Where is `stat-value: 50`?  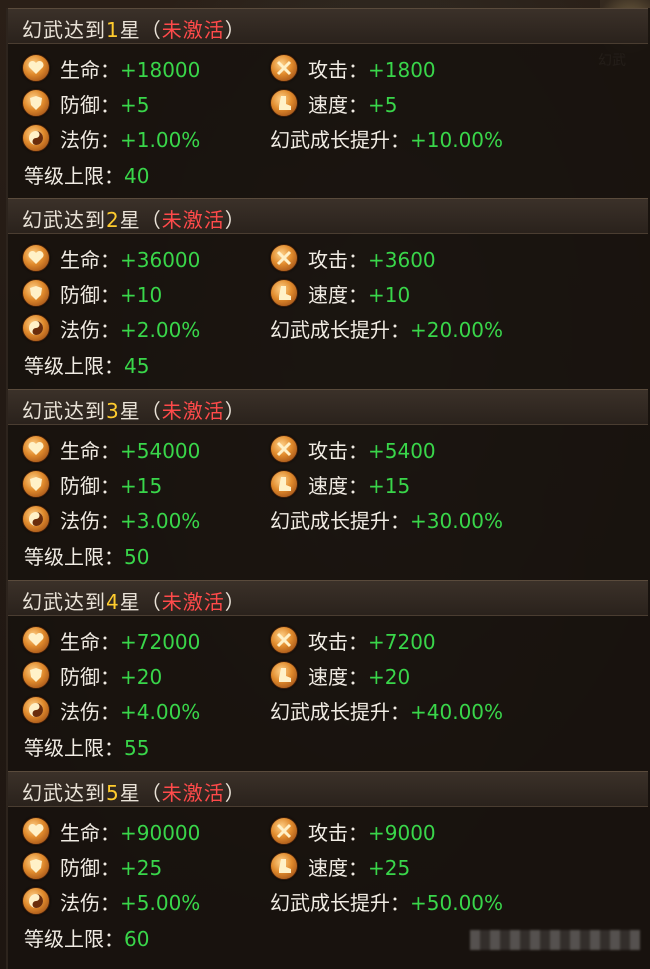
stat-value: 50 is located at coordinates (137, 557).